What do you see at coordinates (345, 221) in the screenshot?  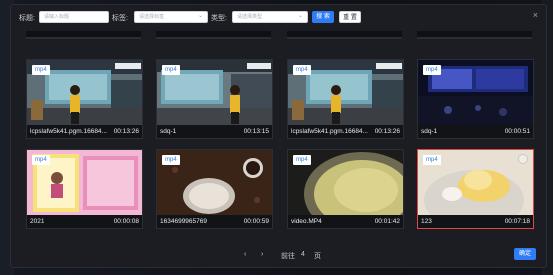 I see `video-meta: video.MP4 00:01:42` at bounding box center [345, 221].